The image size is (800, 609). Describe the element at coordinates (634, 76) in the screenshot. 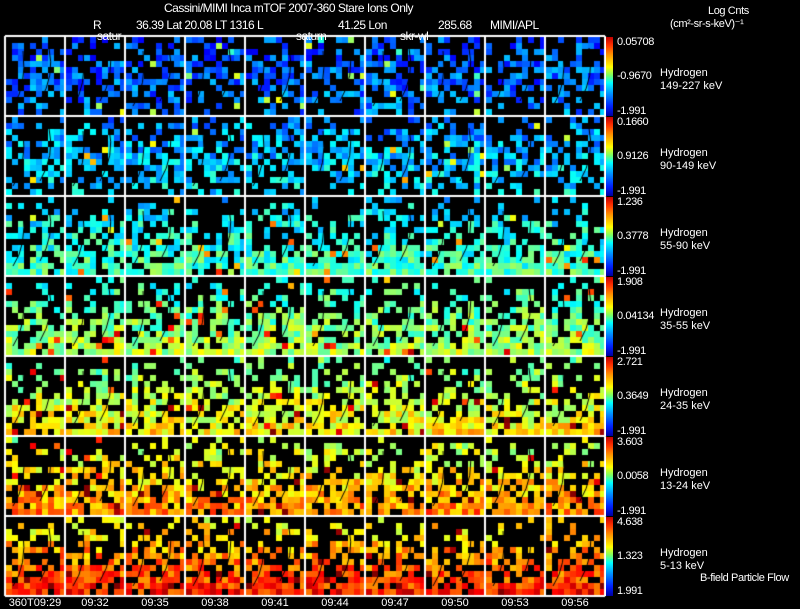

I see `colorbar-mid: -0.9670` at that location.